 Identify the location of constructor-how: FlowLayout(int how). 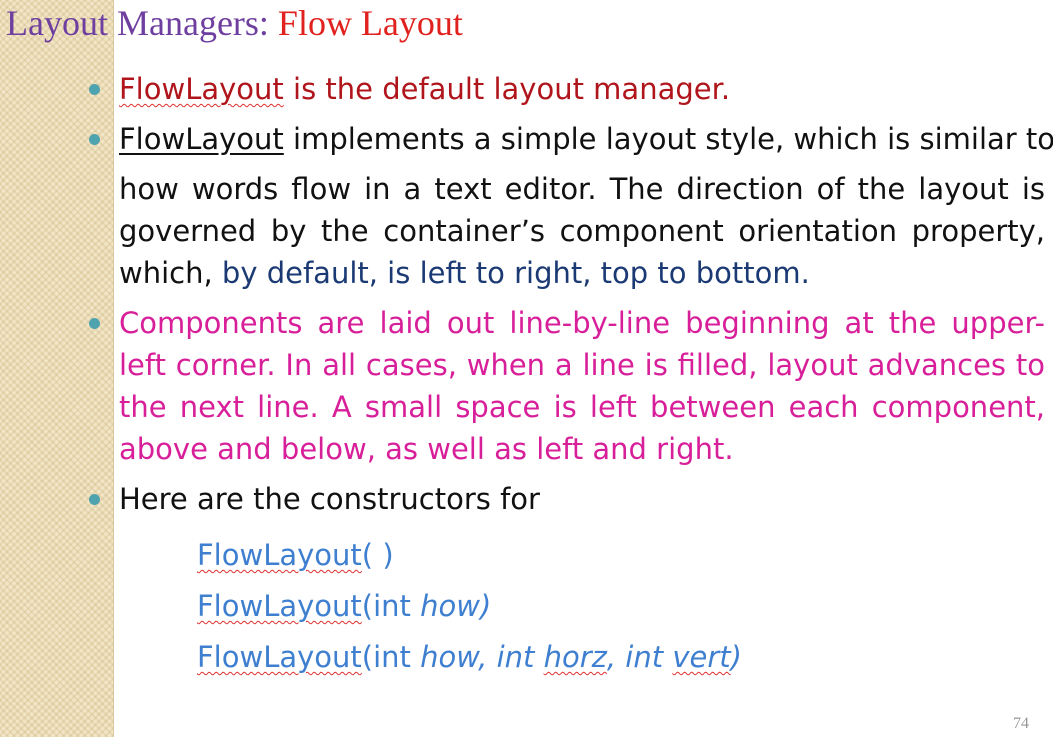
(469, 606).